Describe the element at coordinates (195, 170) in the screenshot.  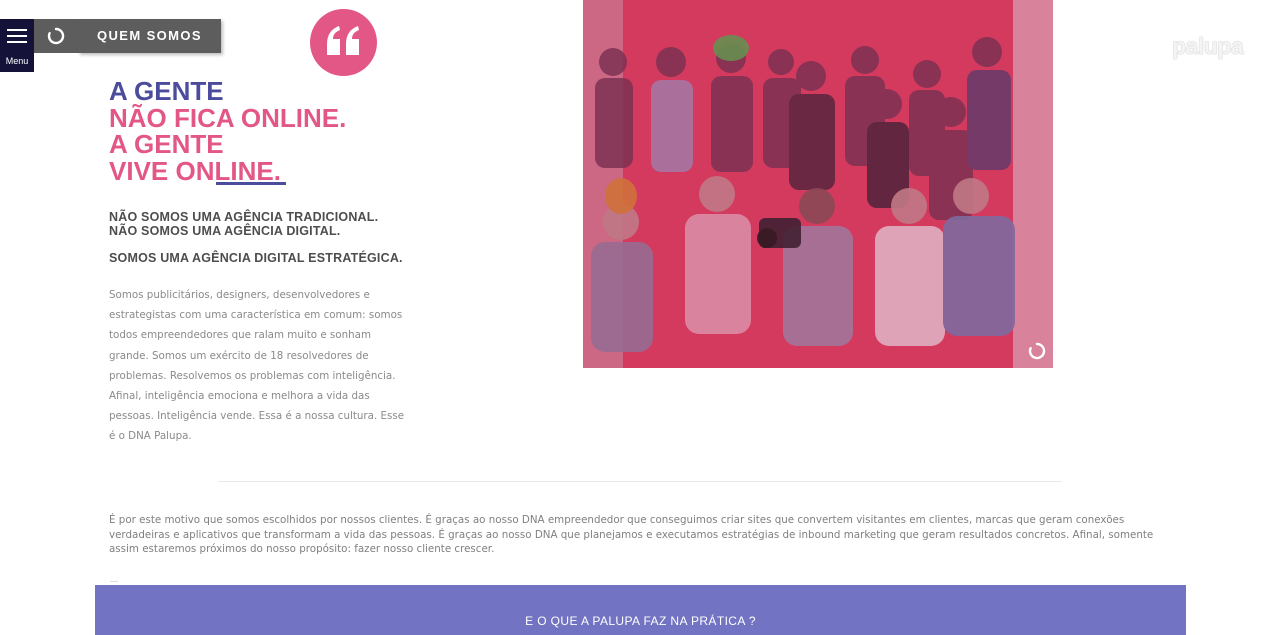
I see `headline-line-4: VIVE ONLINE.` at that location.